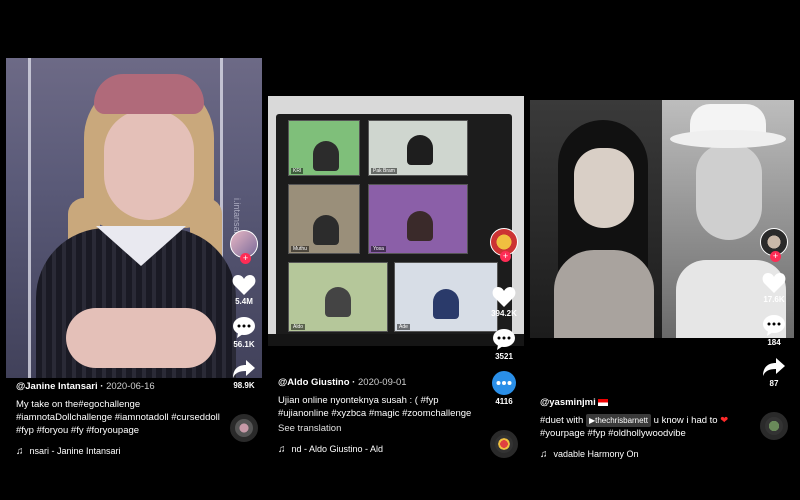 This screenshot has width=800, height=500. I want to click on like-action: 17.6K, so click(774, 288).